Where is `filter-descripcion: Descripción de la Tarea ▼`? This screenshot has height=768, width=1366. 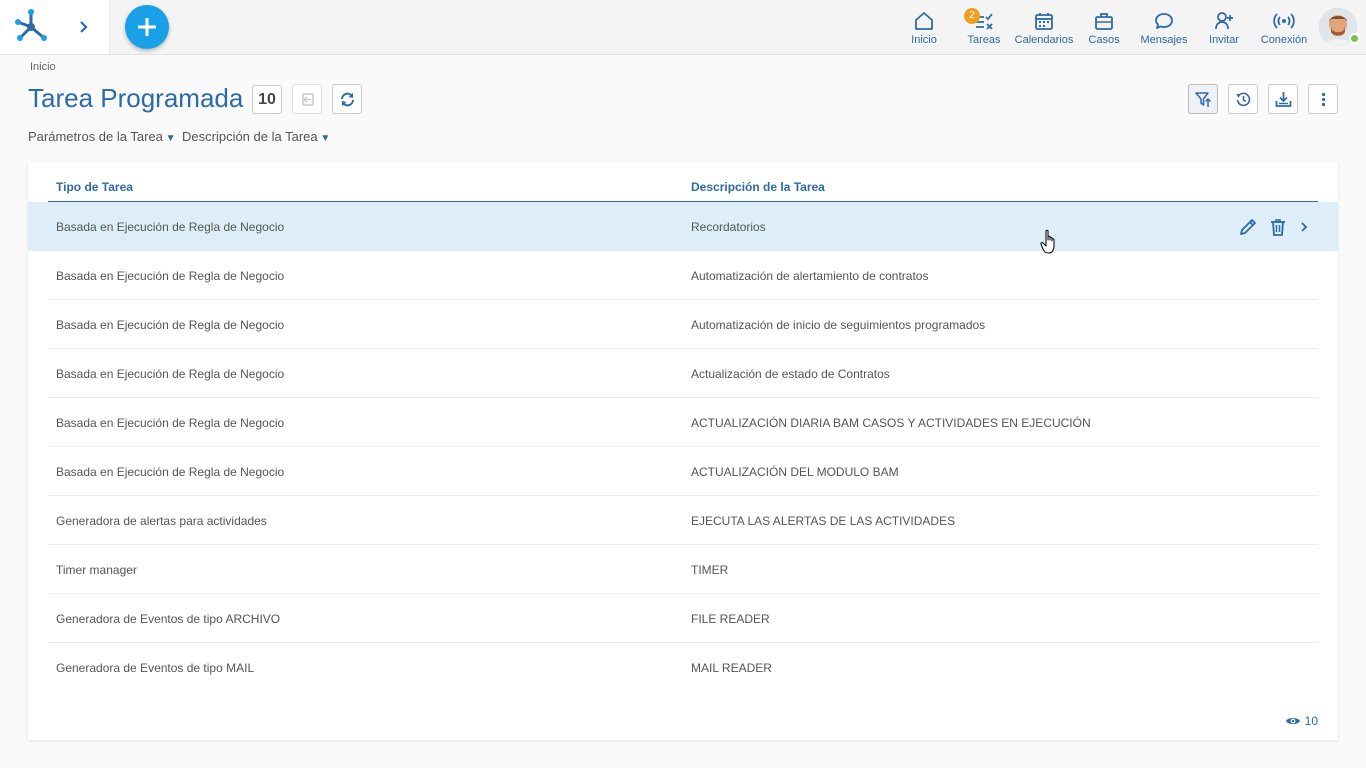 filter-descripcion: Descripción de la Tarea ▼ is located at coordinates (256, 136).